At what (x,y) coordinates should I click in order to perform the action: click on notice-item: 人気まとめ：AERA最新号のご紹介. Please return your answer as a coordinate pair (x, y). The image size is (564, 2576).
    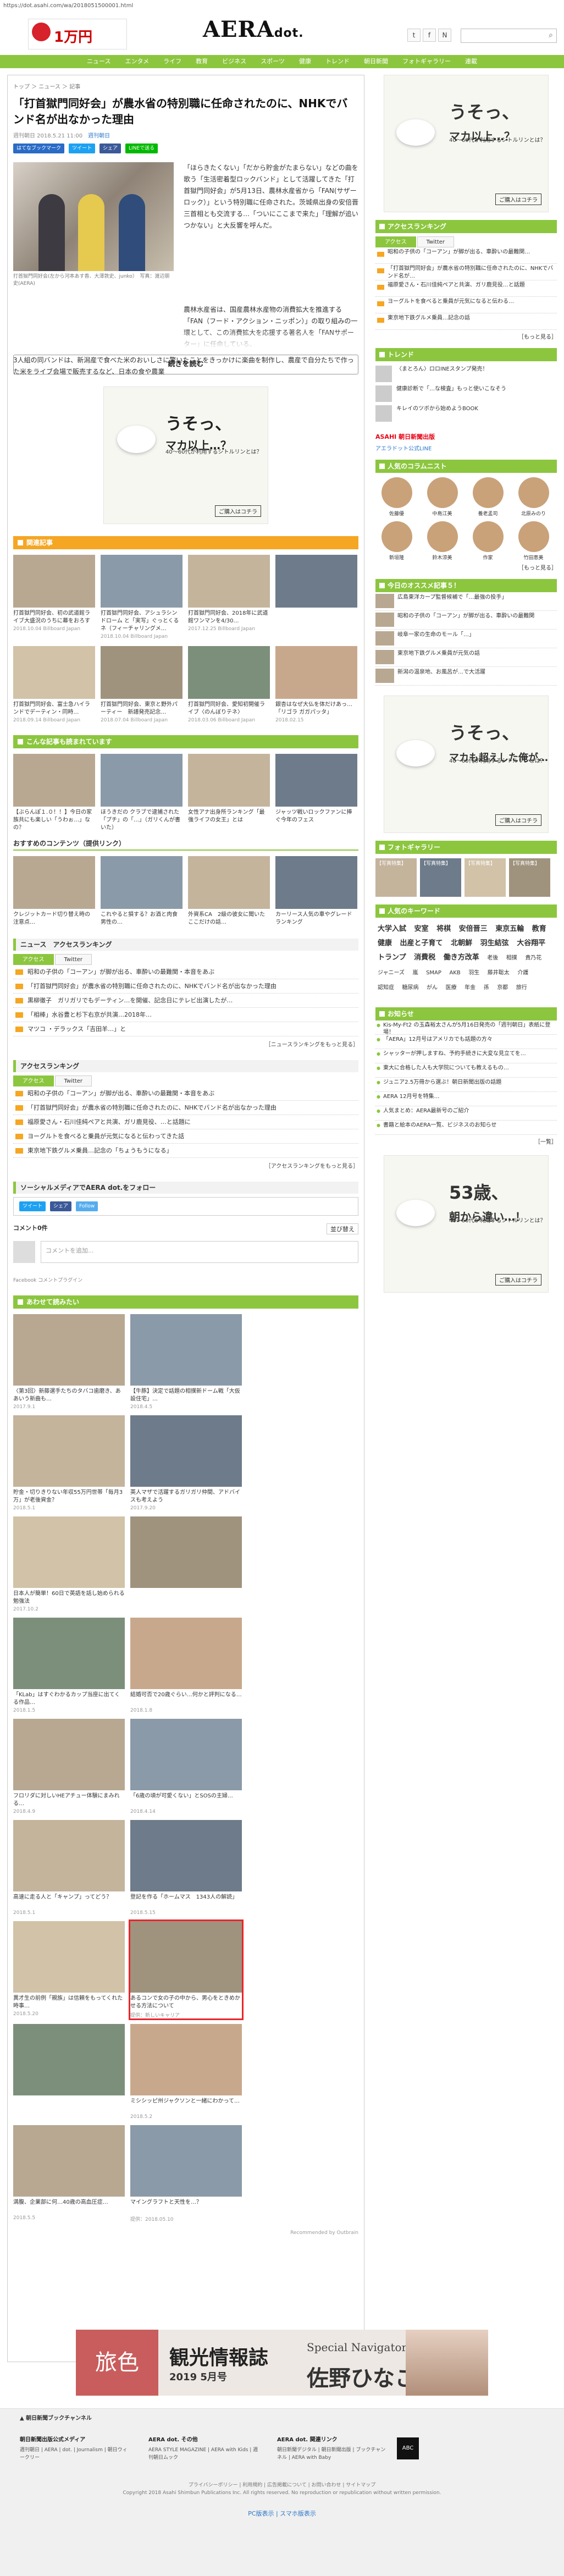
    Looking at the image, I should click on (466, 1113).